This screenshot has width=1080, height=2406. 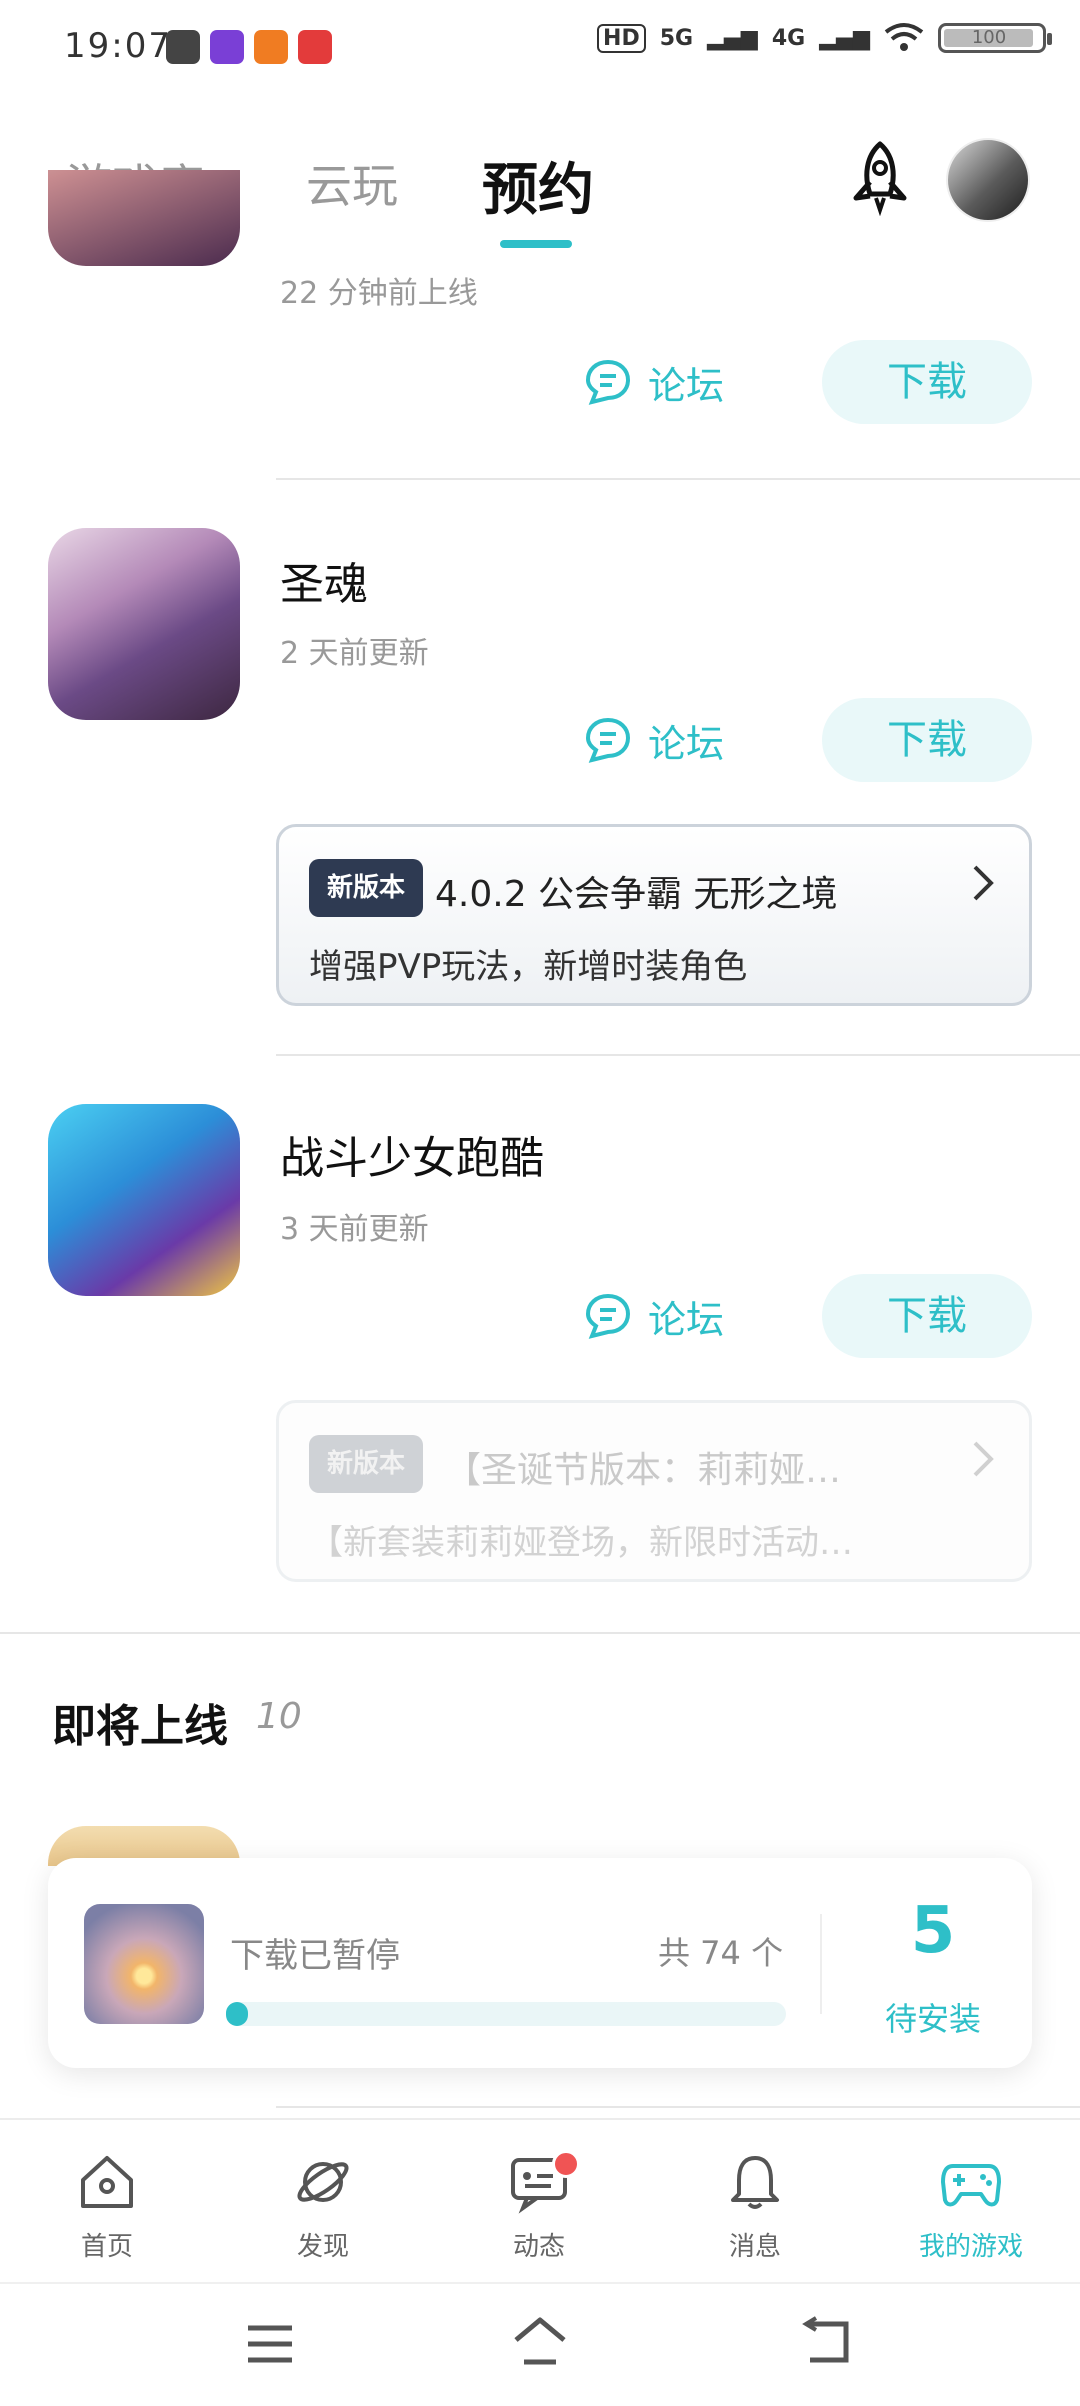 What do you see at coordinates (354, 1229) in the screenshot?
I see `game-subtitle: 3 天前更新` at bounding box center [354, 1229].